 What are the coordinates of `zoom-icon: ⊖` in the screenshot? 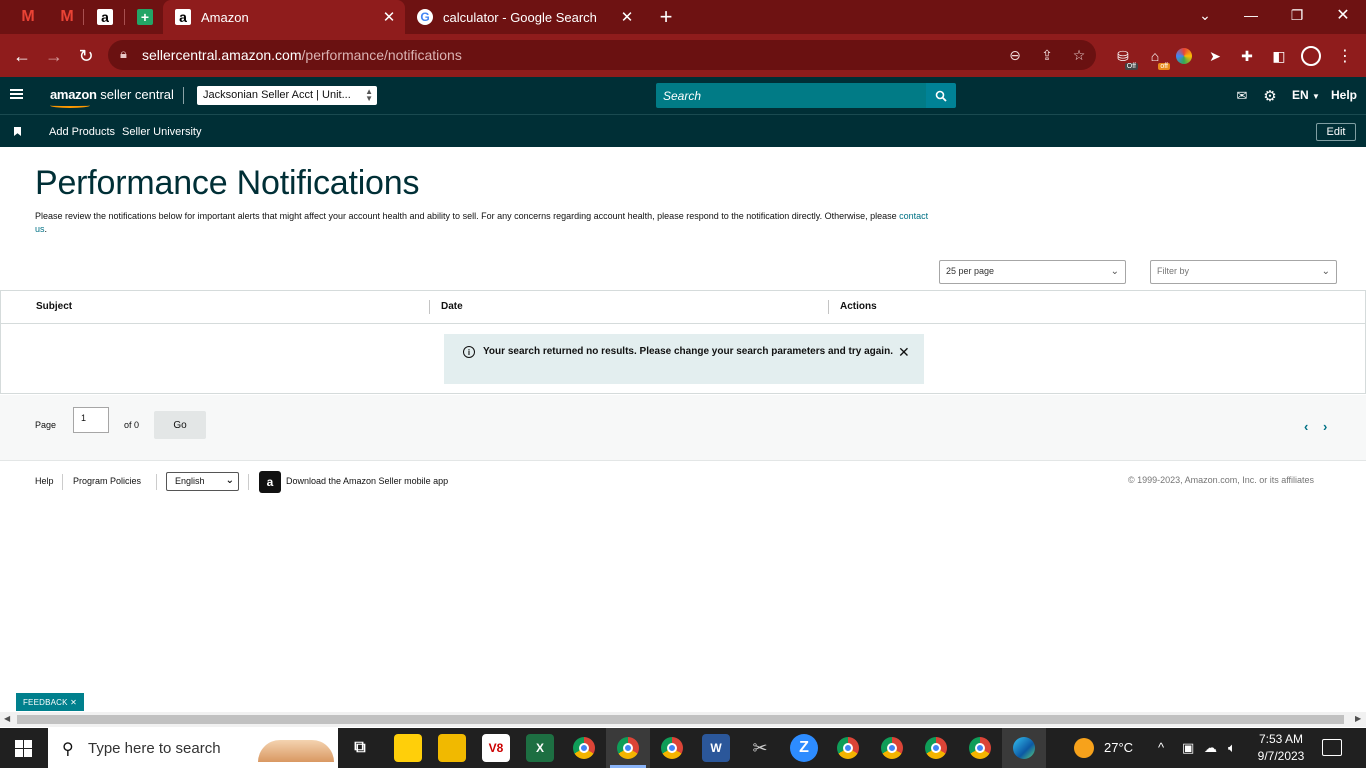 It's located at (1015, 55).